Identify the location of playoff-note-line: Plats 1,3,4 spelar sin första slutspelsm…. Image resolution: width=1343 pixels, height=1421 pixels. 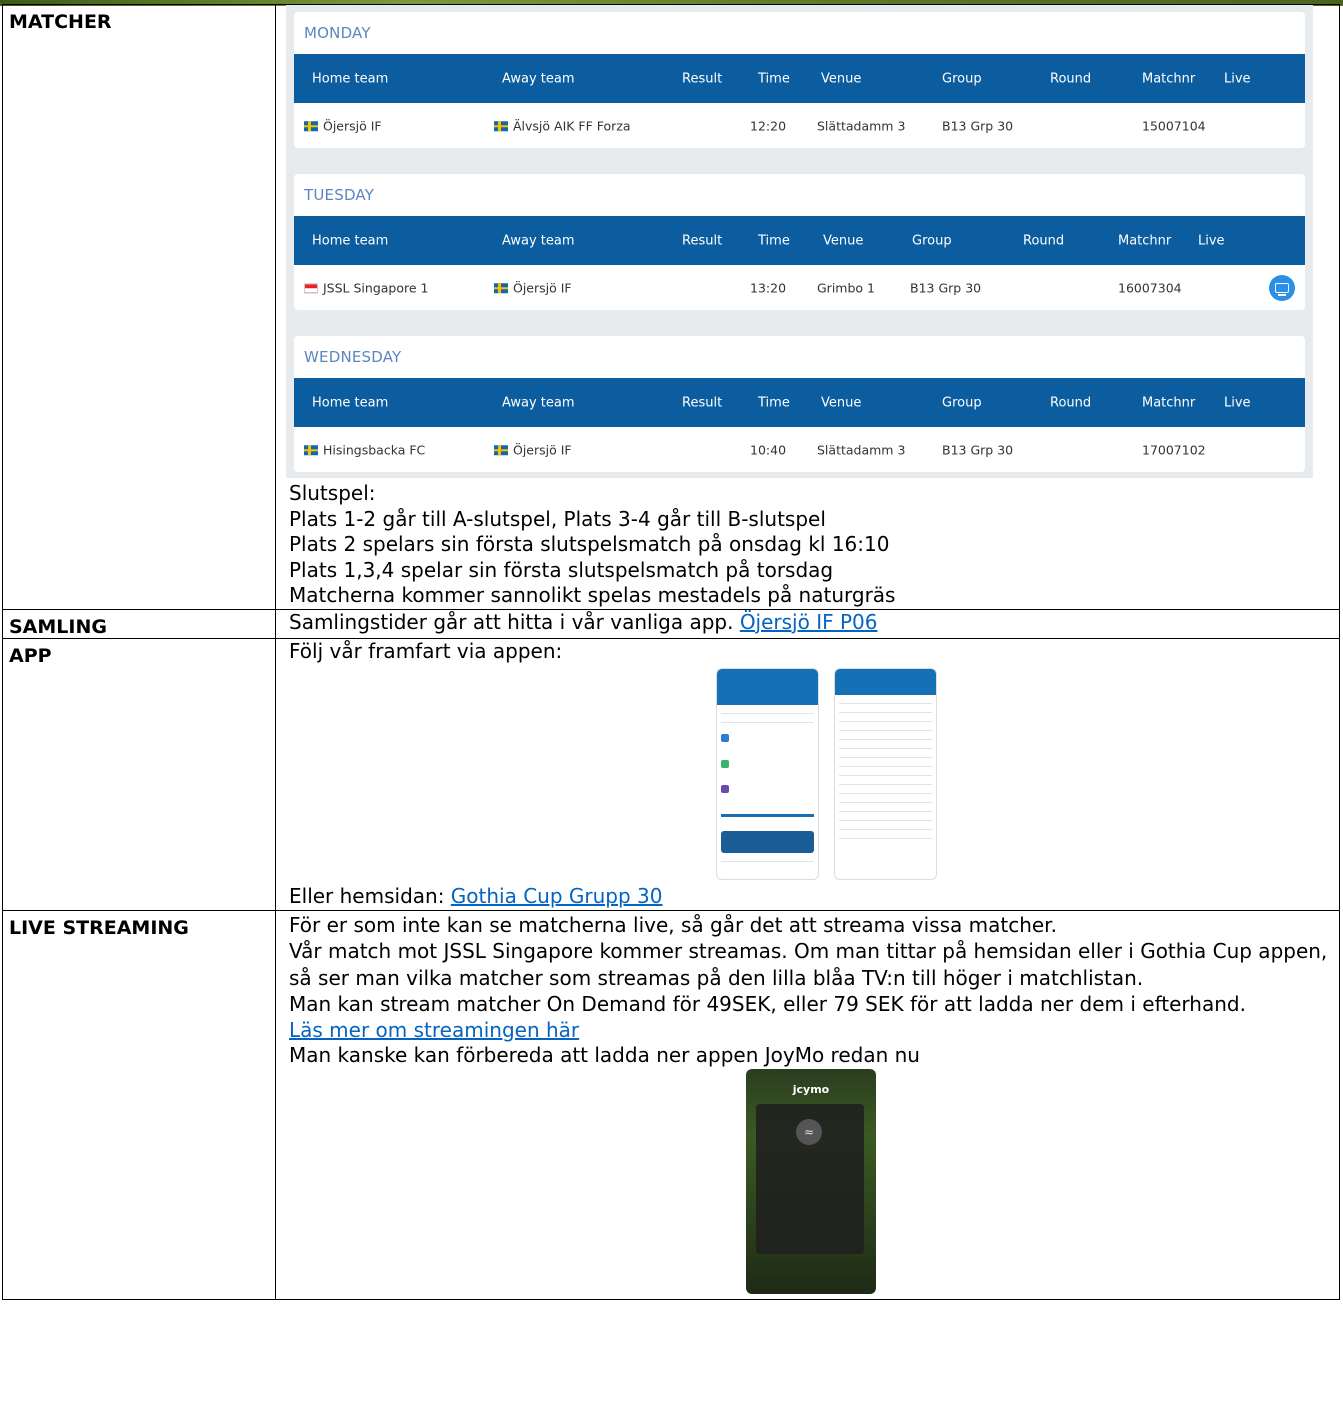
(561, 569).